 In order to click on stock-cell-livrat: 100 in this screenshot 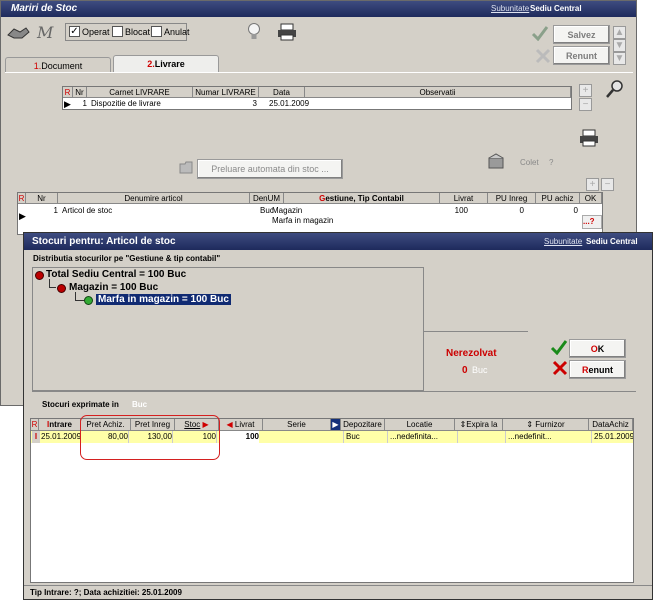, I will do `click(239, 437)`.